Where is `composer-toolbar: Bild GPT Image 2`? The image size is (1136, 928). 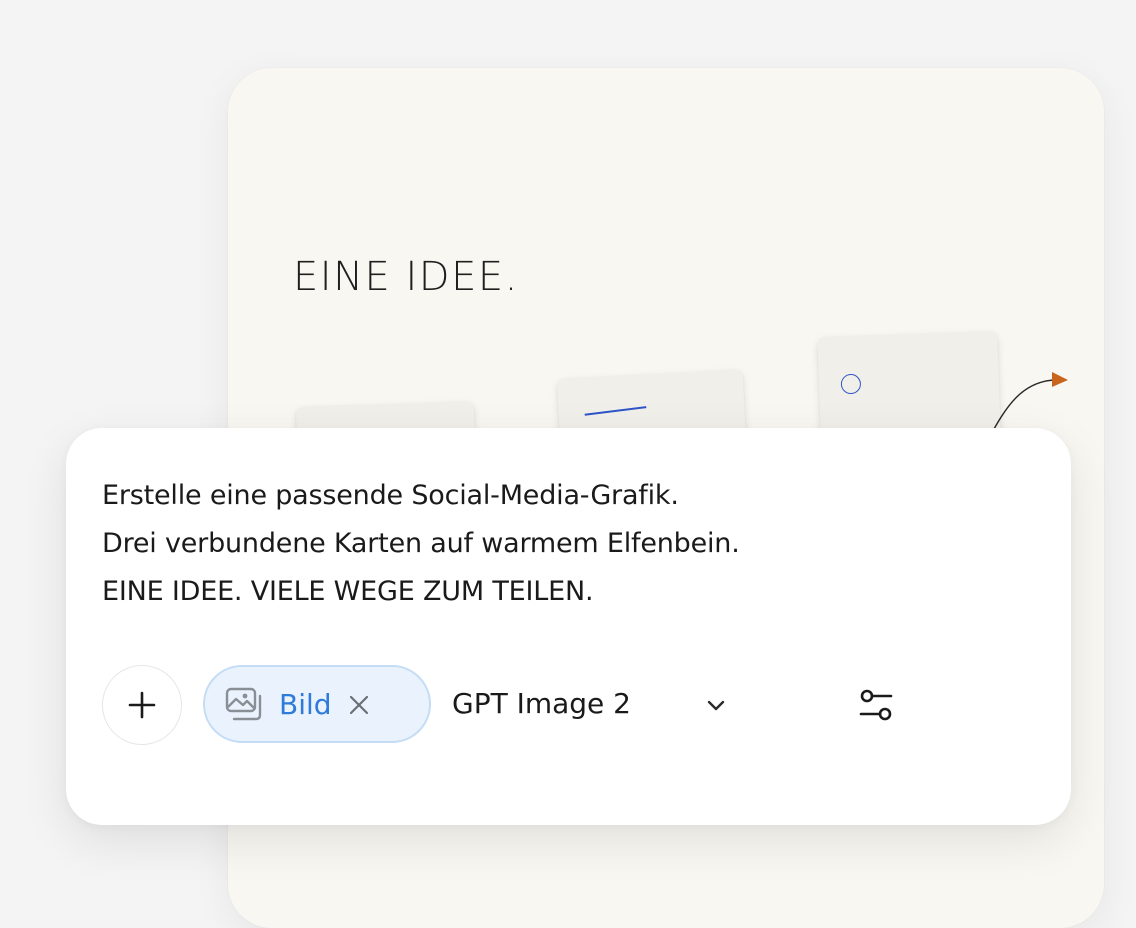
composer-toolbar: Bild GPT Image 2 is located at coordinates (567, 705).